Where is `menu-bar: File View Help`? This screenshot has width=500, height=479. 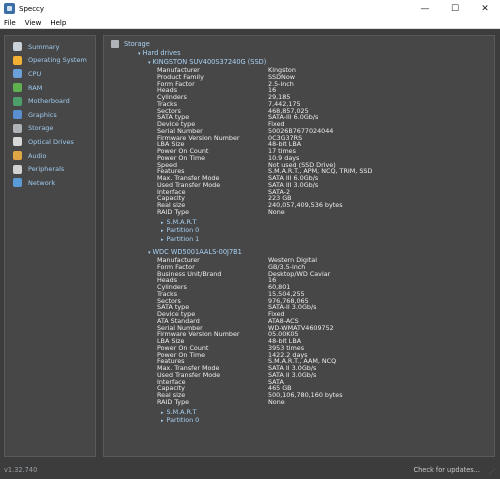 menu-bar: File View Help is located at coordinates (250, 23).